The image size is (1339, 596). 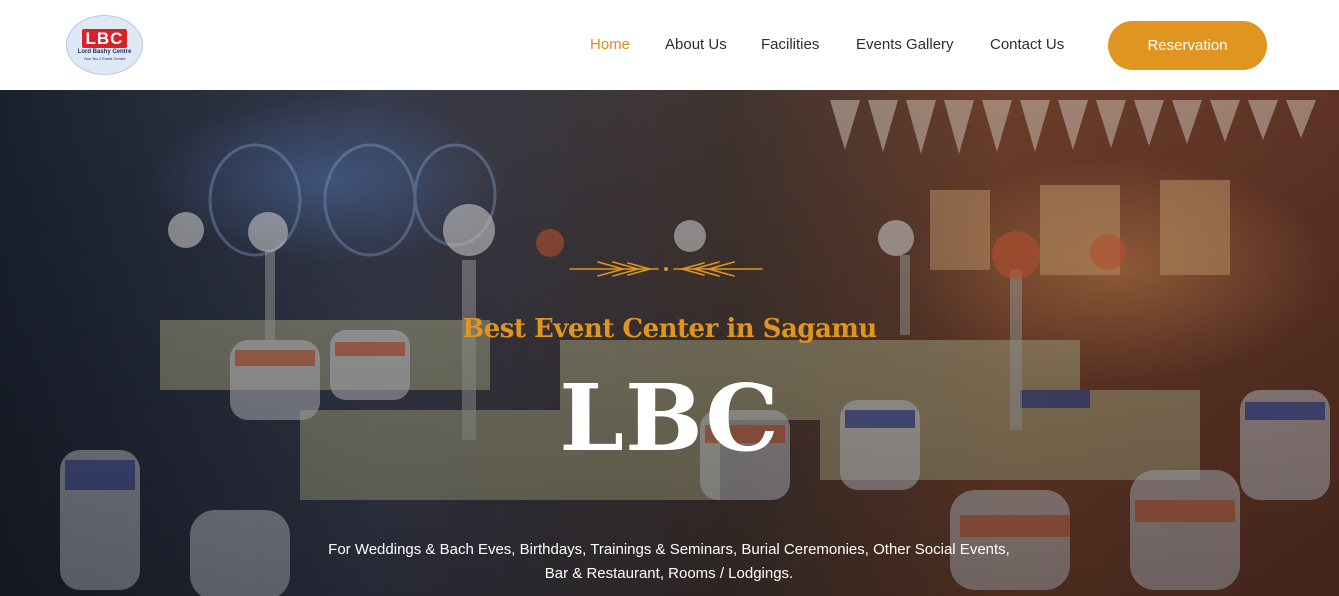 What do you see at coordinates (696, 45) in the screenshot?
I see `nav-item-about-us: About Us` at bounding box center [696, 45].